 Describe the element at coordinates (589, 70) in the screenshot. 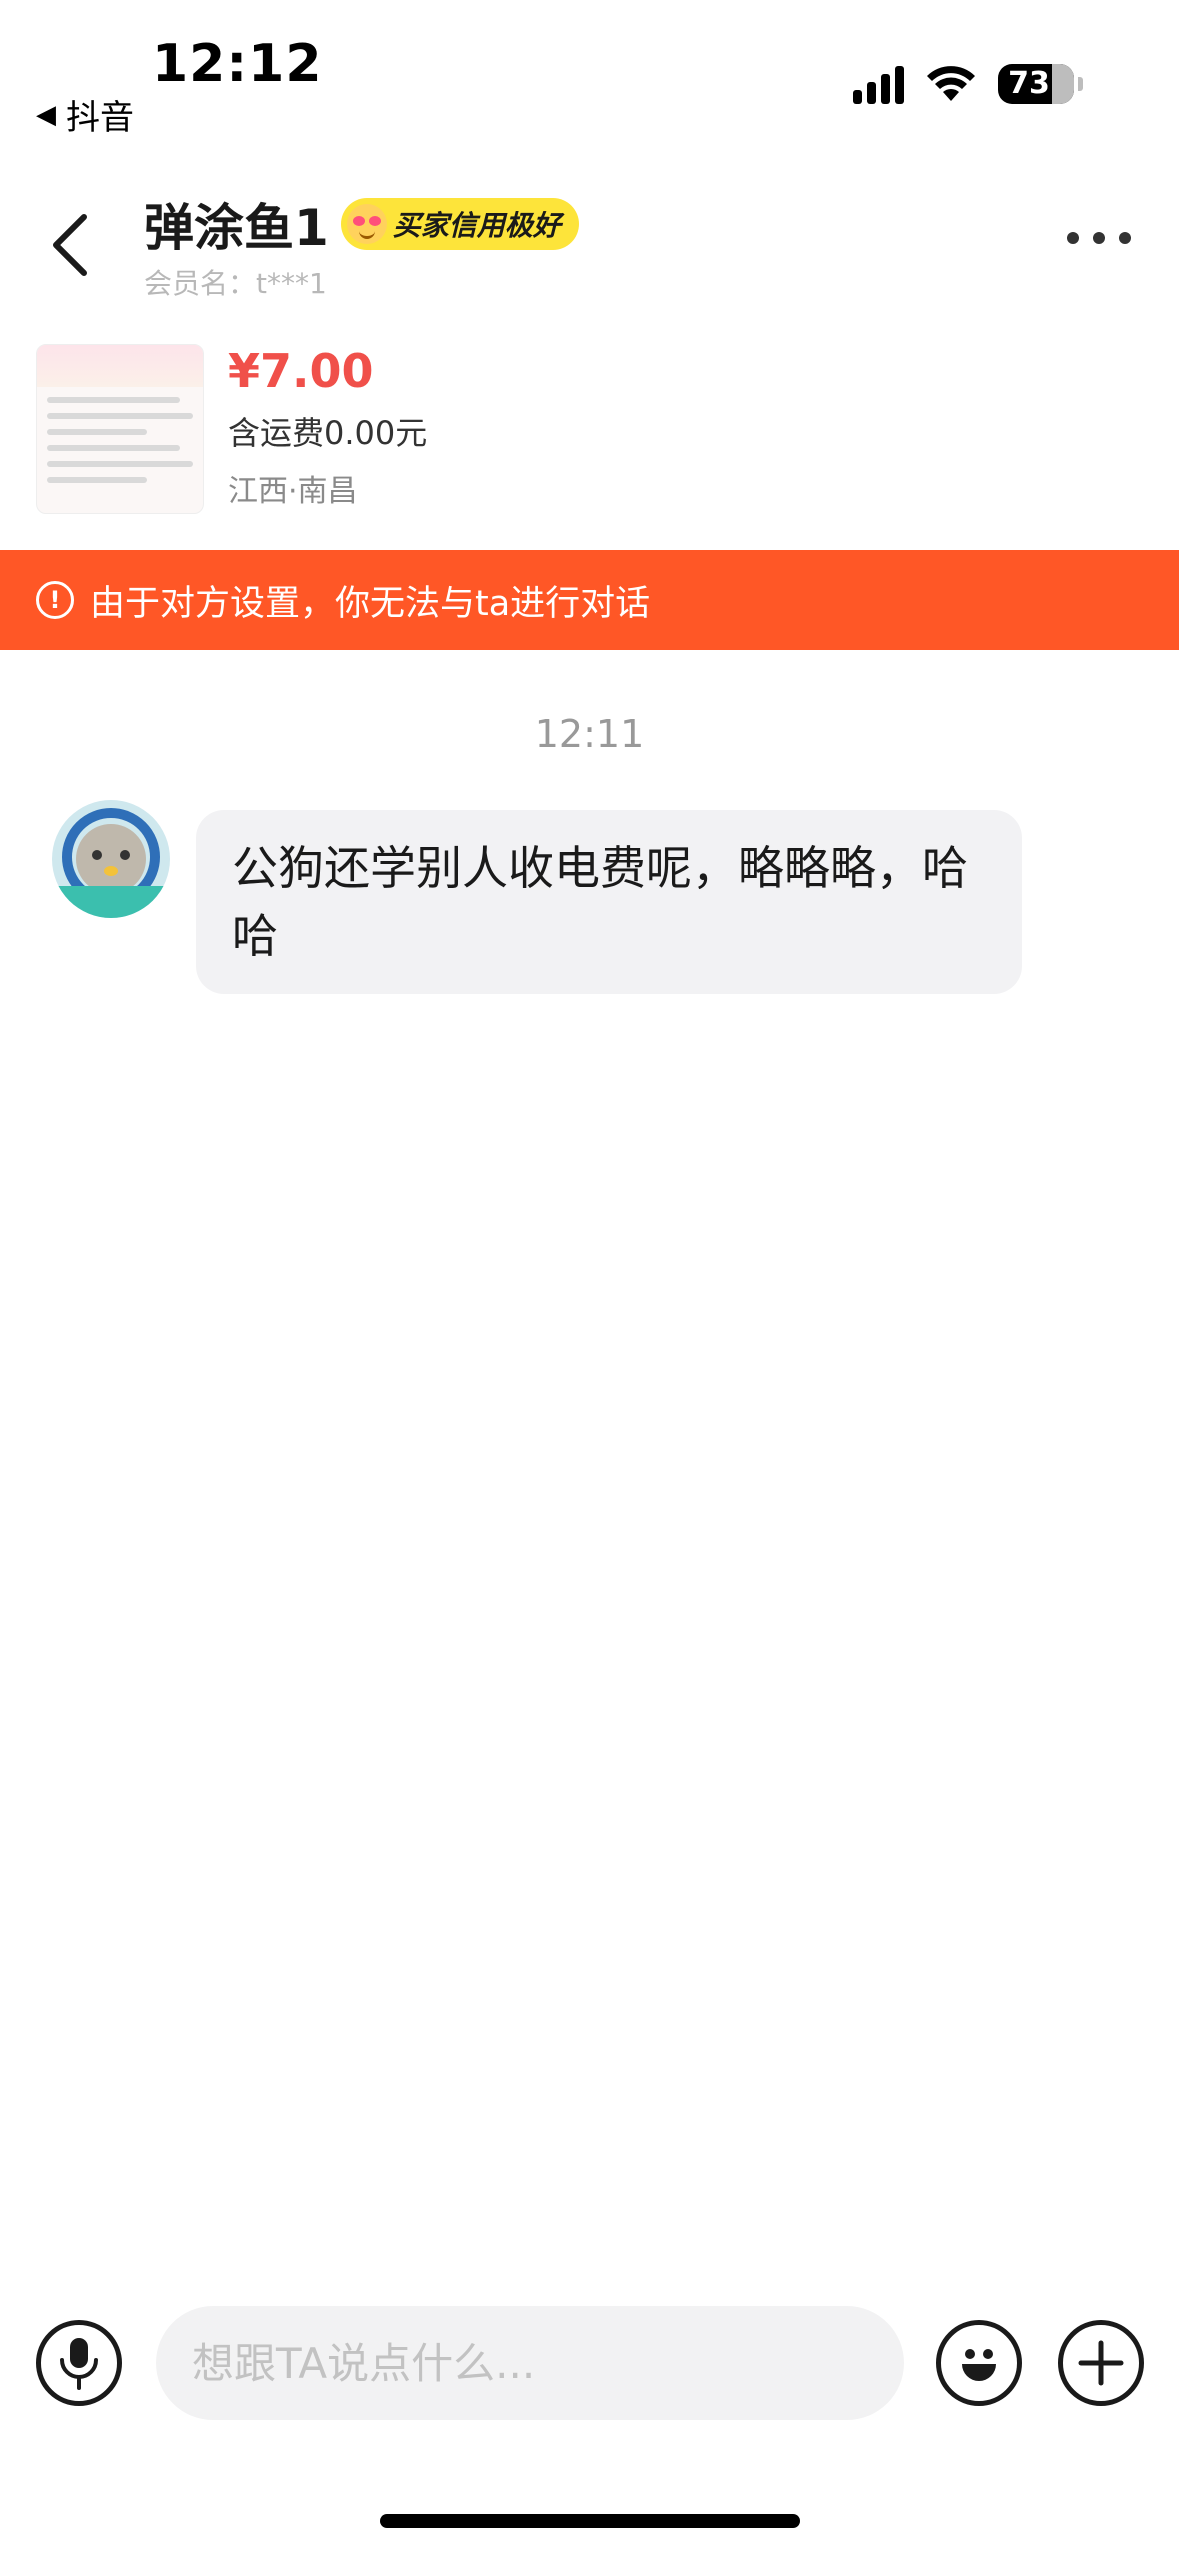

I see `status-bar: 12:12 ◀ 抖音 73` at that location.